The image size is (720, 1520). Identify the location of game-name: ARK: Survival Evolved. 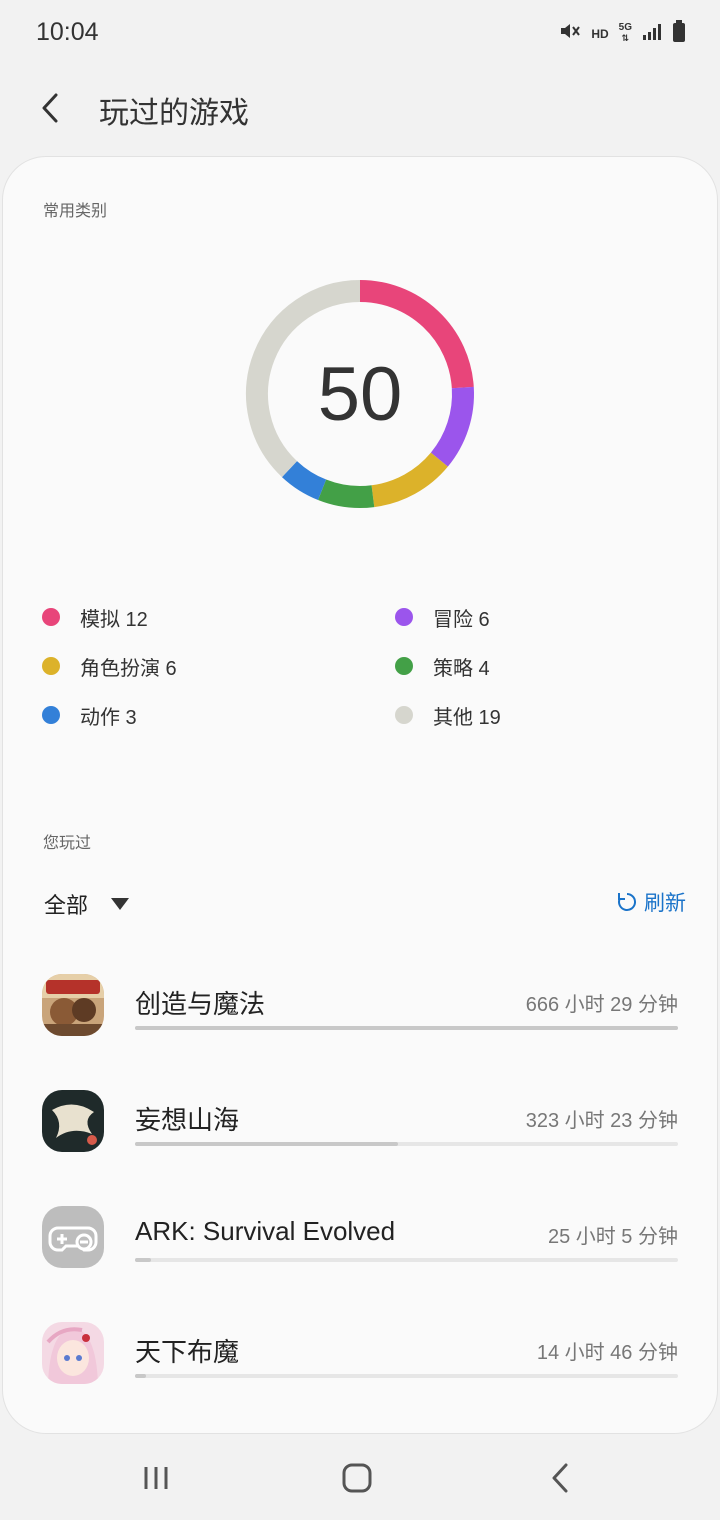
(265, 1231).